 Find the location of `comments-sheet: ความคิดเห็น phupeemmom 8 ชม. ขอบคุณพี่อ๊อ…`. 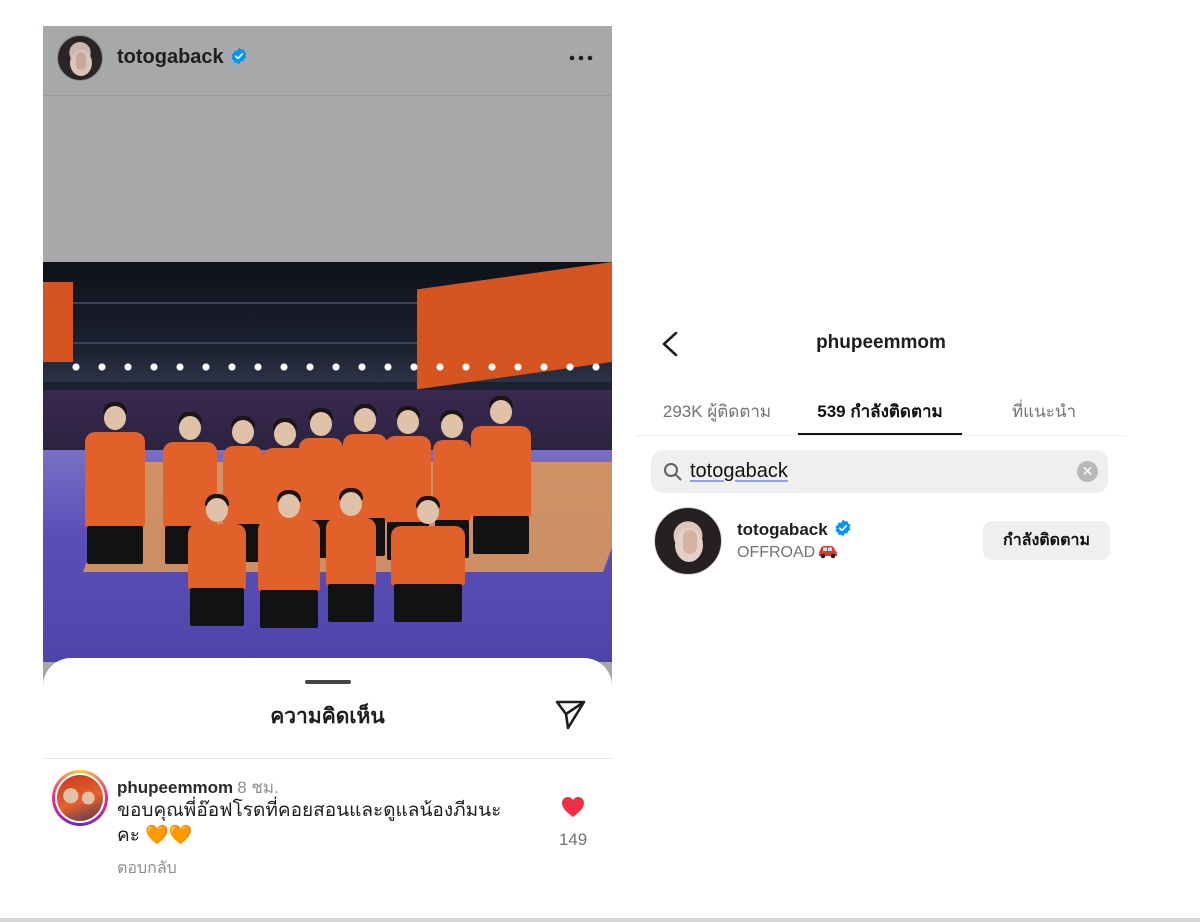

comments-sheet: ความคิดเห็น phupeemmom 8 ชม. ขอบคุณพี่อ๊อ… is located at coordinates (327, 769).